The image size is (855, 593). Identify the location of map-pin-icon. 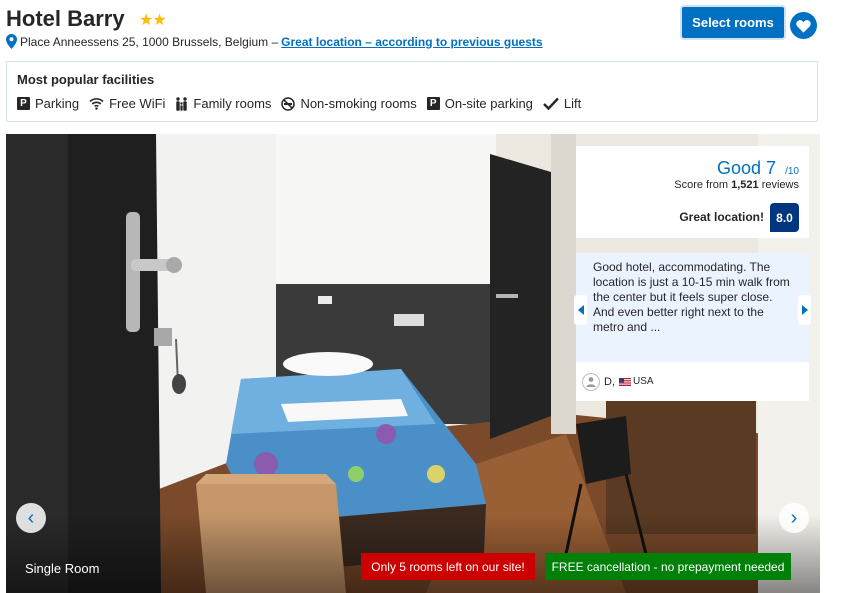
(11, 41).